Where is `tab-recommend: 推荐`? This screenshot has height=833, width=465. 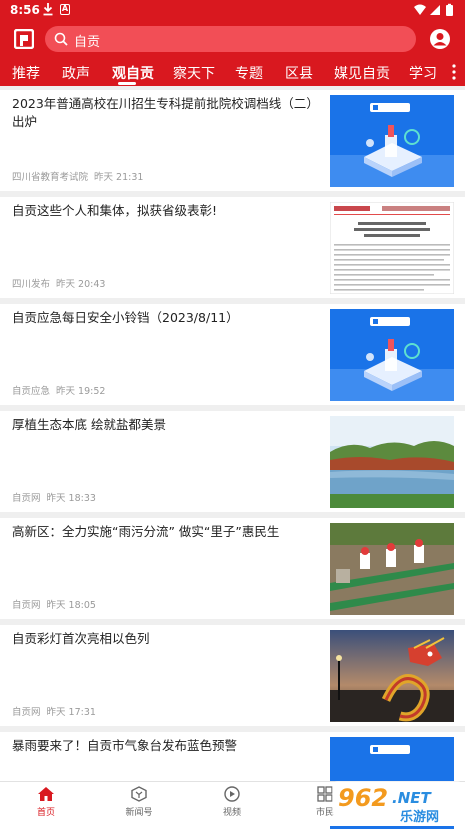
tab-recommend: 推荐 is located at coordinates (26, 73).